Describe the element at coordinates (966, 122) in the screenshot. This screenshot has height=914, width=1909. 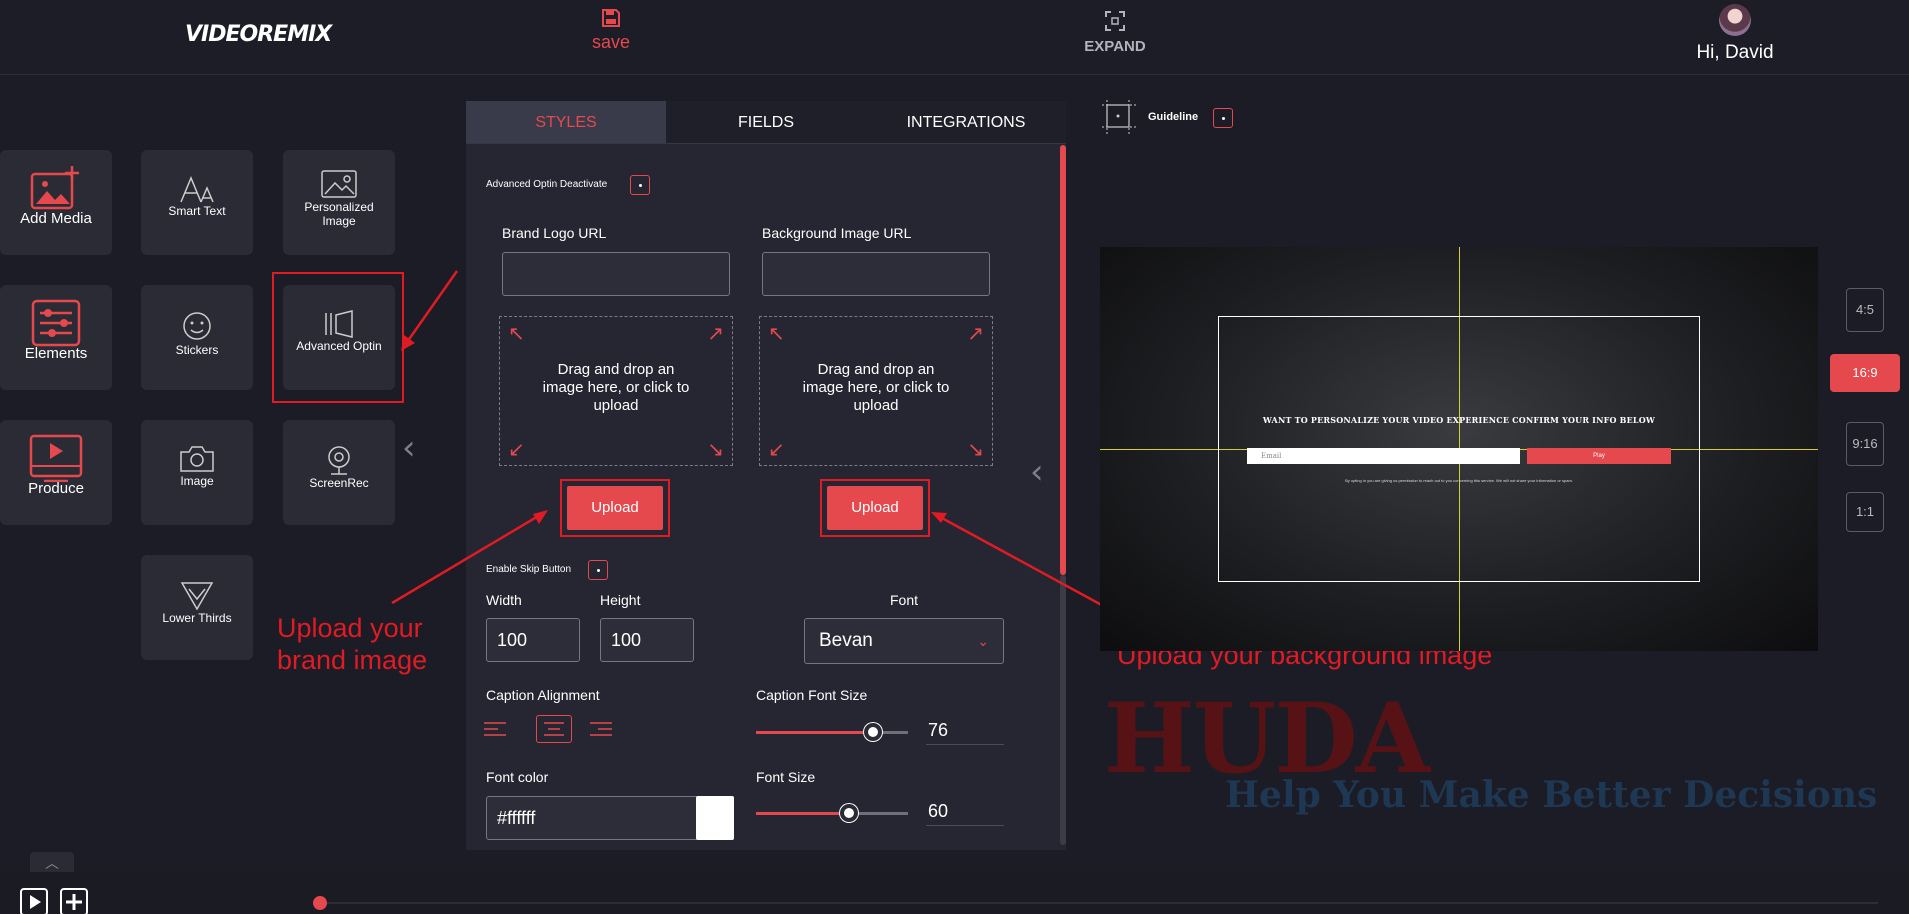
I see `tab-integrations: INTEGRATIONS` at that location.